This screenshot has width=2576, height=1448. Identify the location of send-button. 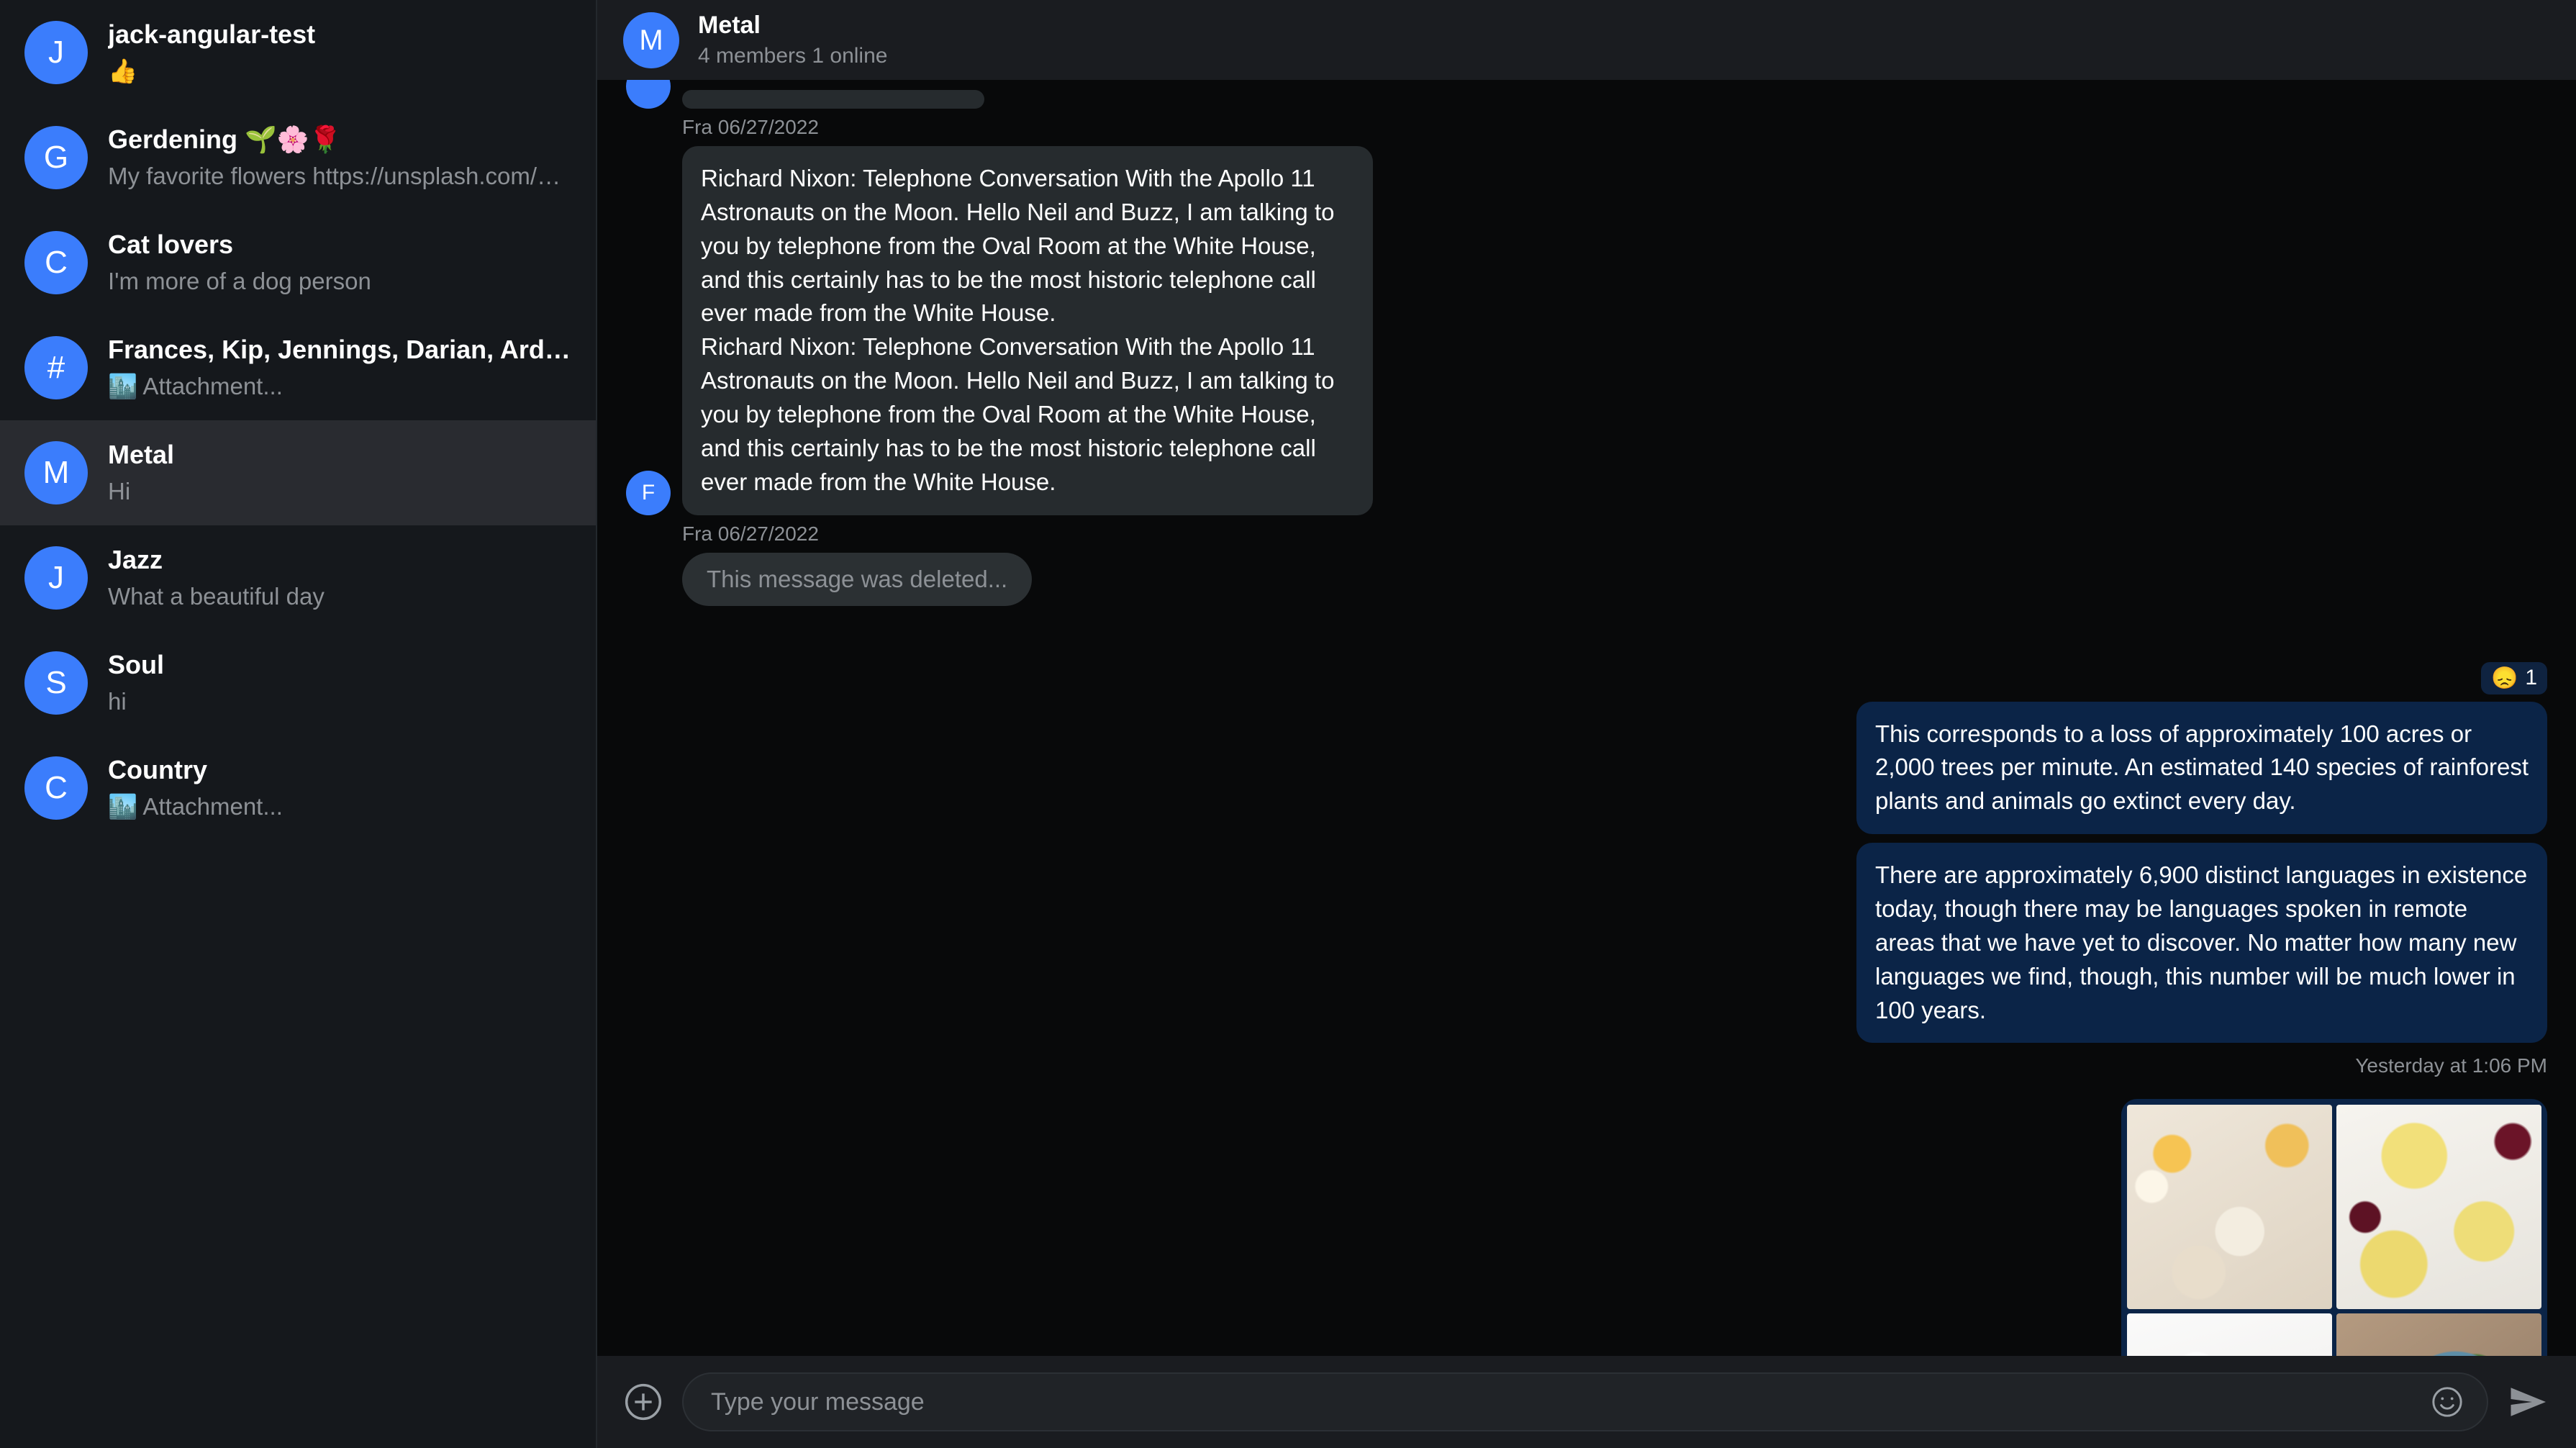
(2528, 1402).